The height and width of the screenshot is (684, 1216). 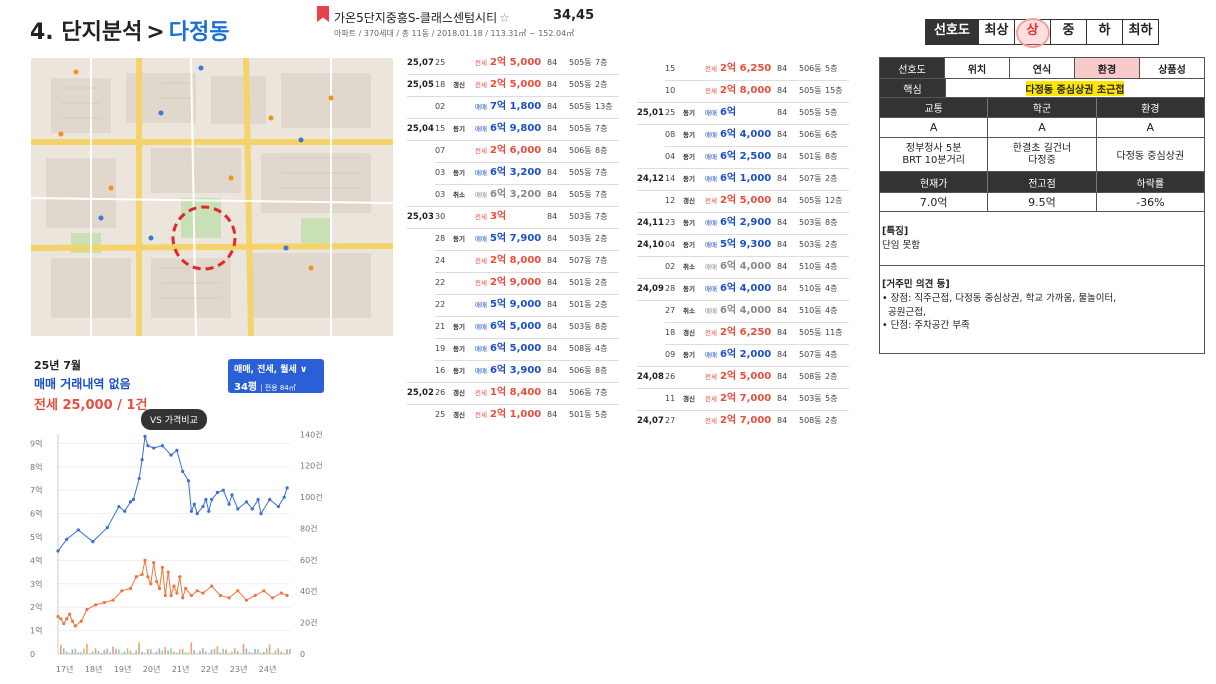 I want to click on detail-school: 한결초 길건너 다정중, so click(x=1041, y=154).